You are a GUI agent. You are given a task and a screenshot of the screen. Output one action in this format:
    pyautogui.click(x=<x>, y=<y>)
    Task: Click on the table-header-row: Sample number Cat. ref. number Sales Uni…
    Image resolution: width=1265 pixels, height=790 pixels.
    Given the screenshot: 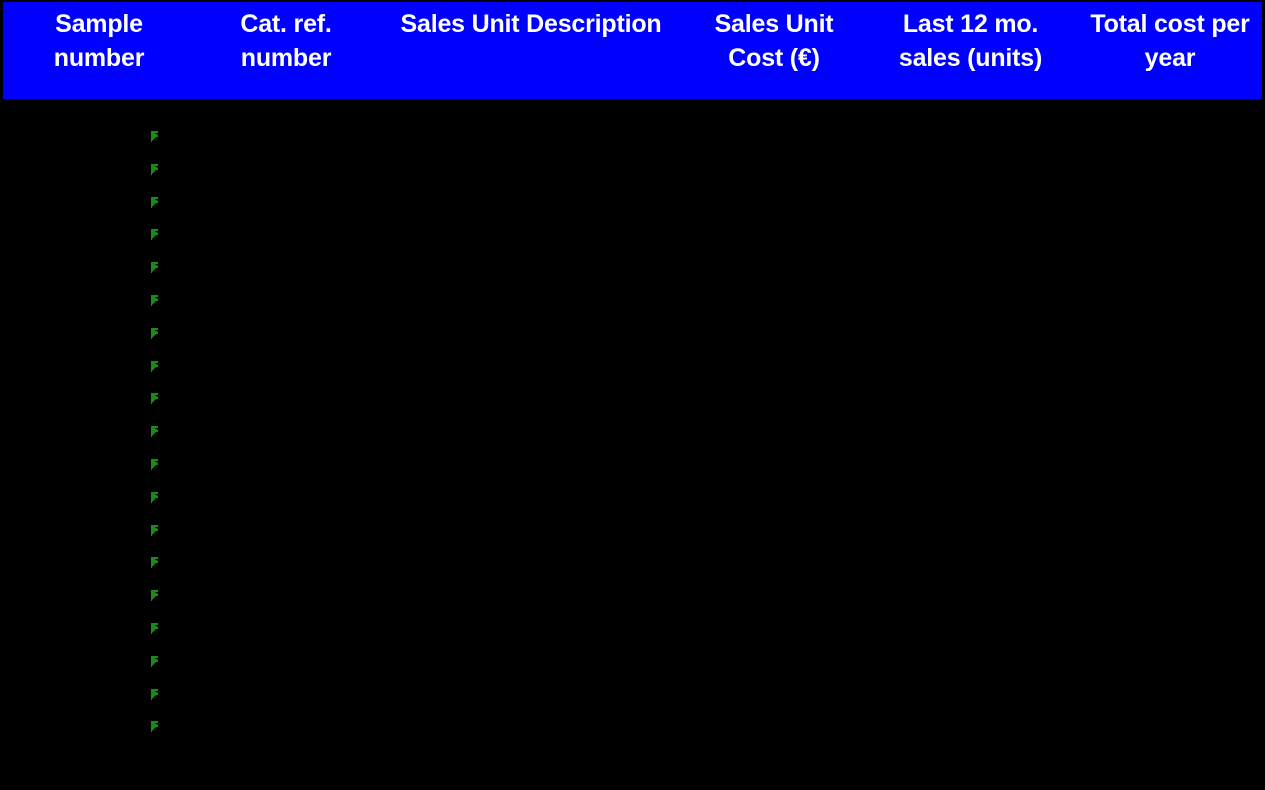 What is the action you would take?
    pyautogui.click(x=632, y=50)
    